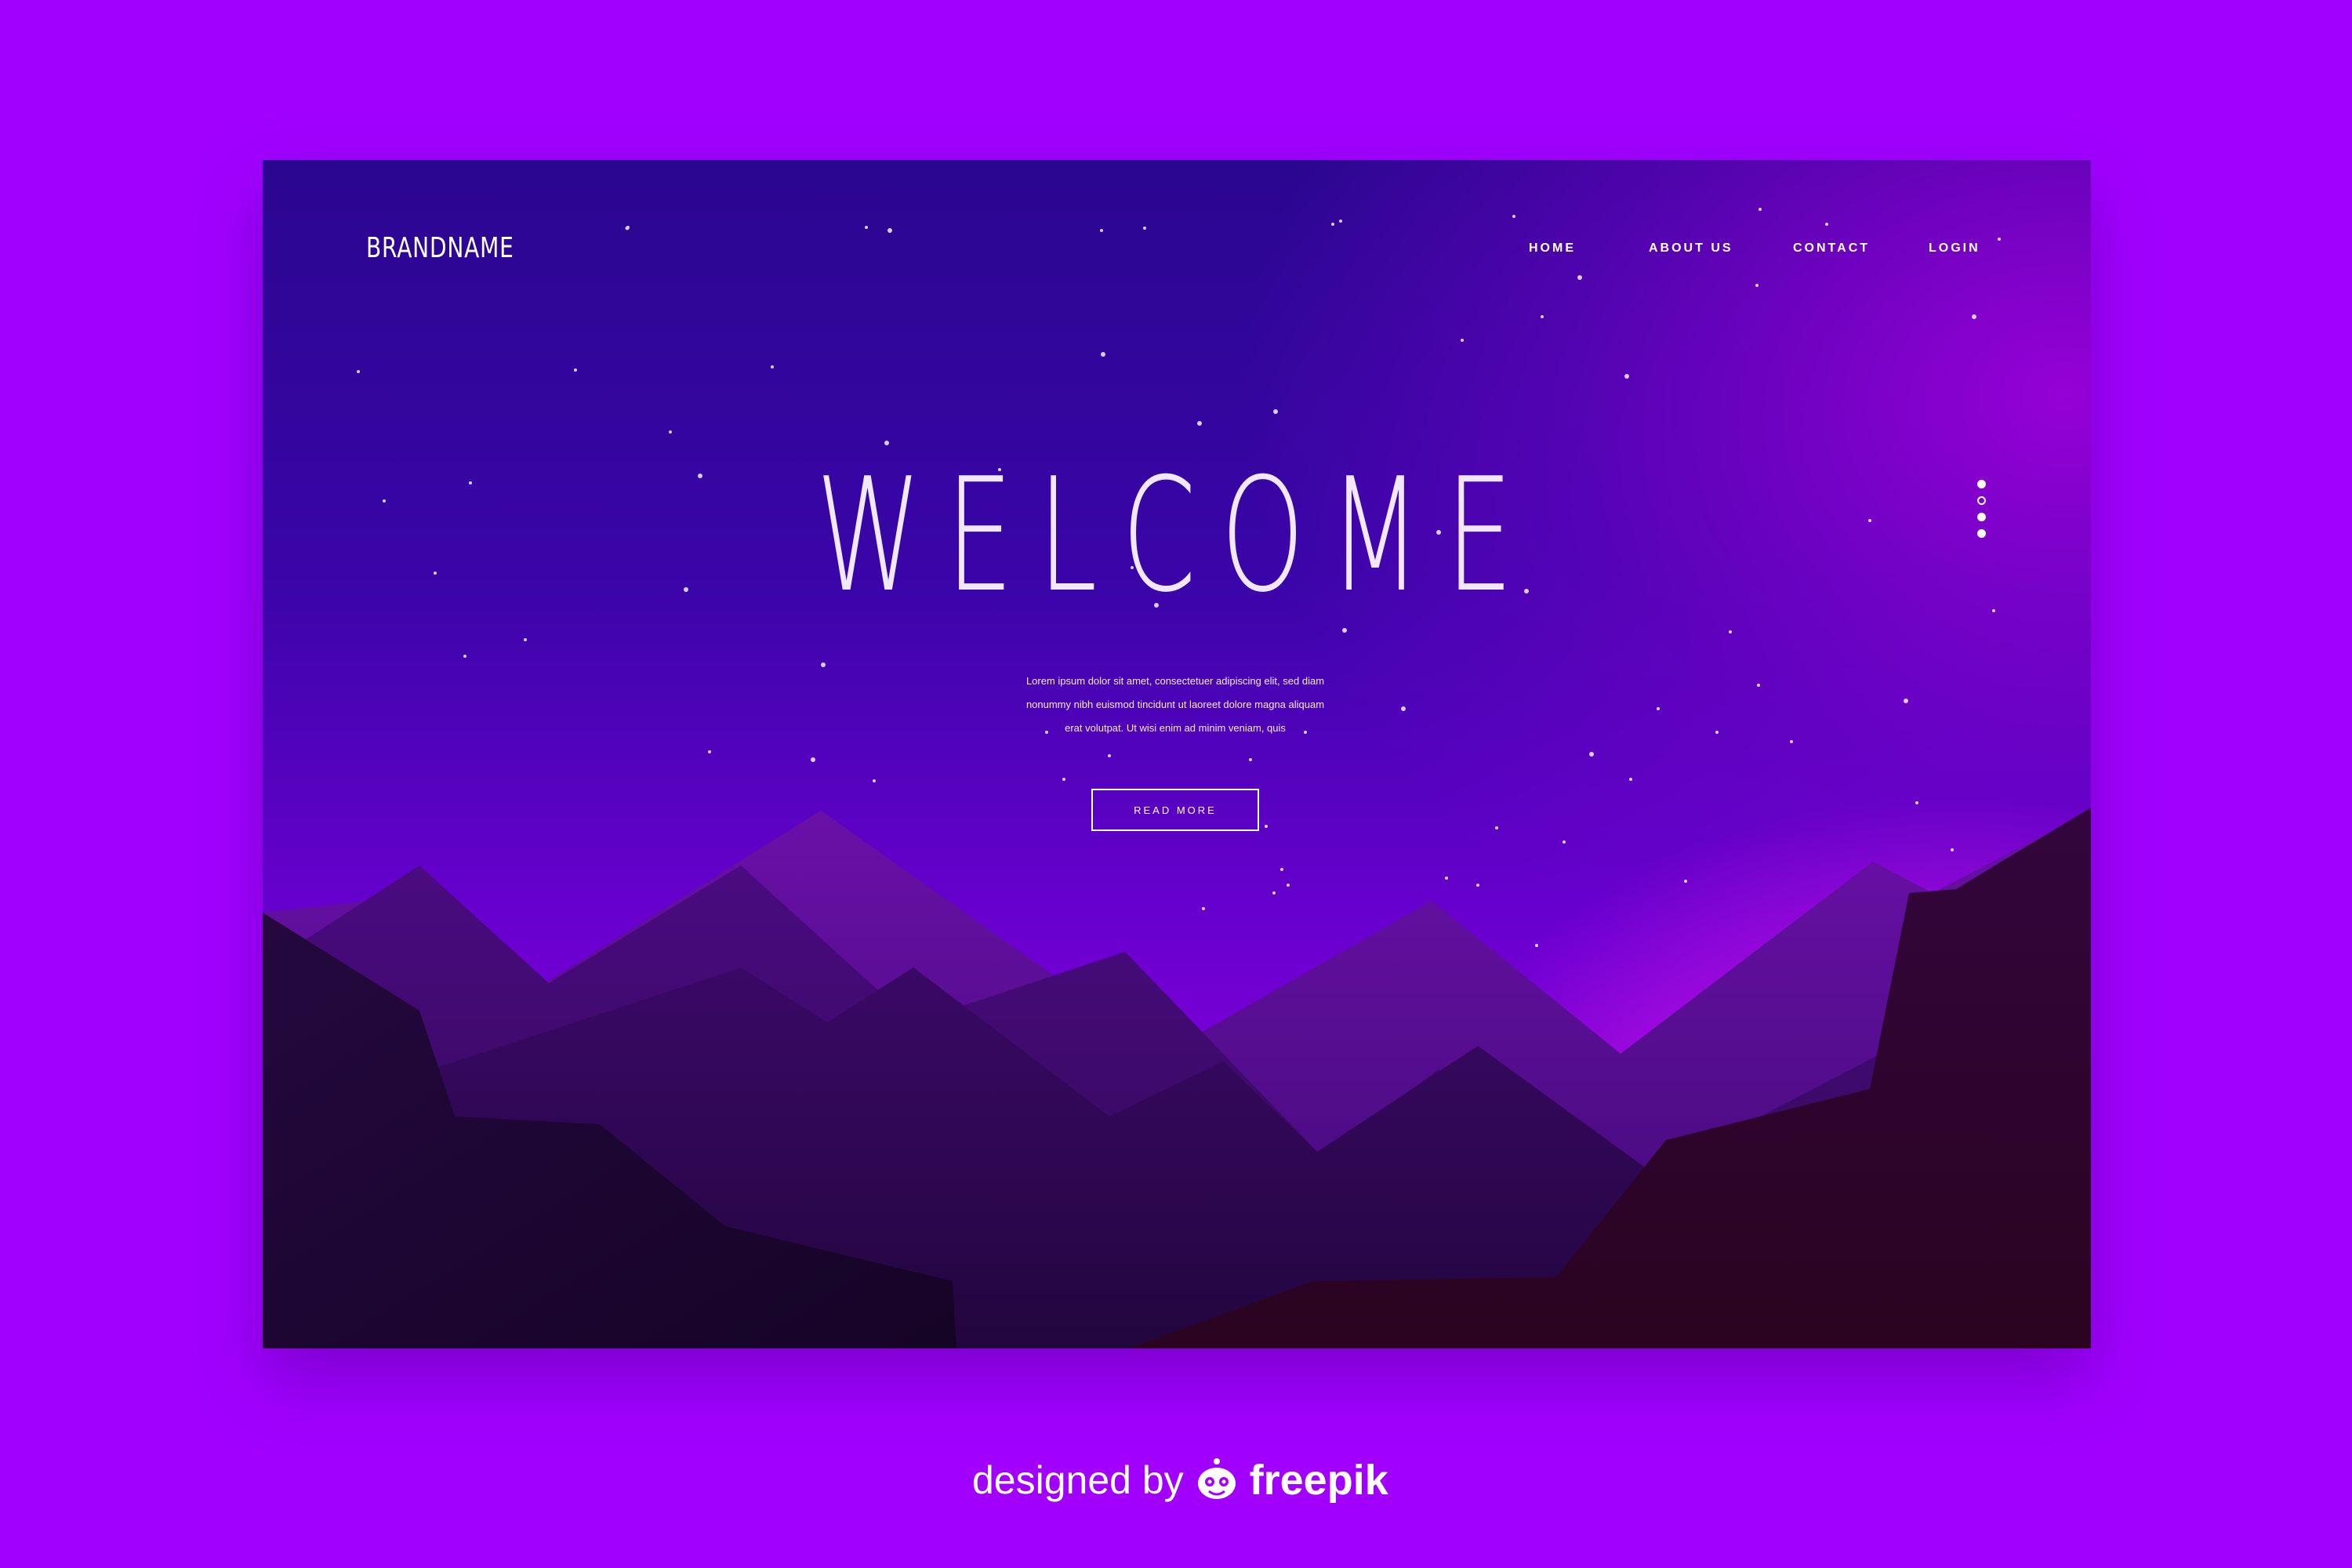 Image resolution: width=2352 pixels, height=1568 pixels. I want to click on nav-home: HOME, so click(1552, 249).